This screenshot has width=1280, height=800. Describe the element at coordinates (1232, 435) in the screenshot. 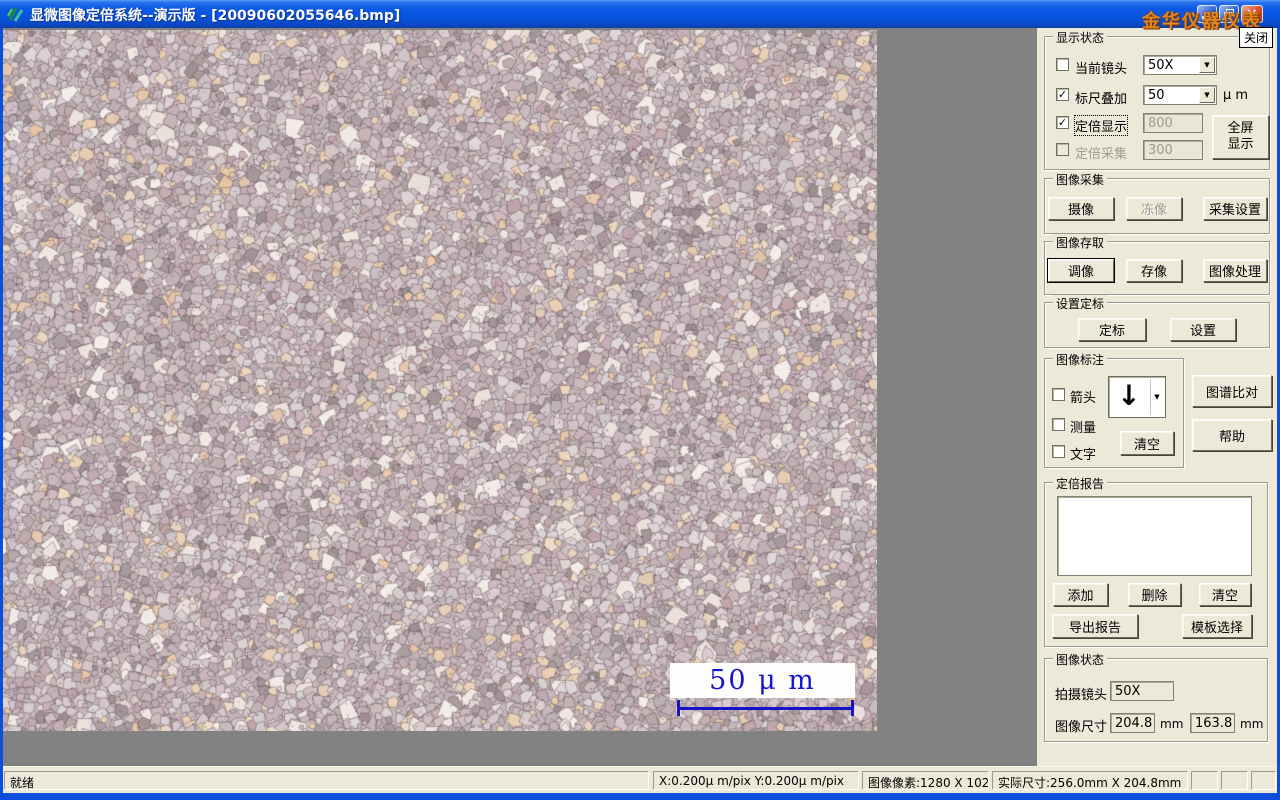

I see `help-button: 帮助` at that location.